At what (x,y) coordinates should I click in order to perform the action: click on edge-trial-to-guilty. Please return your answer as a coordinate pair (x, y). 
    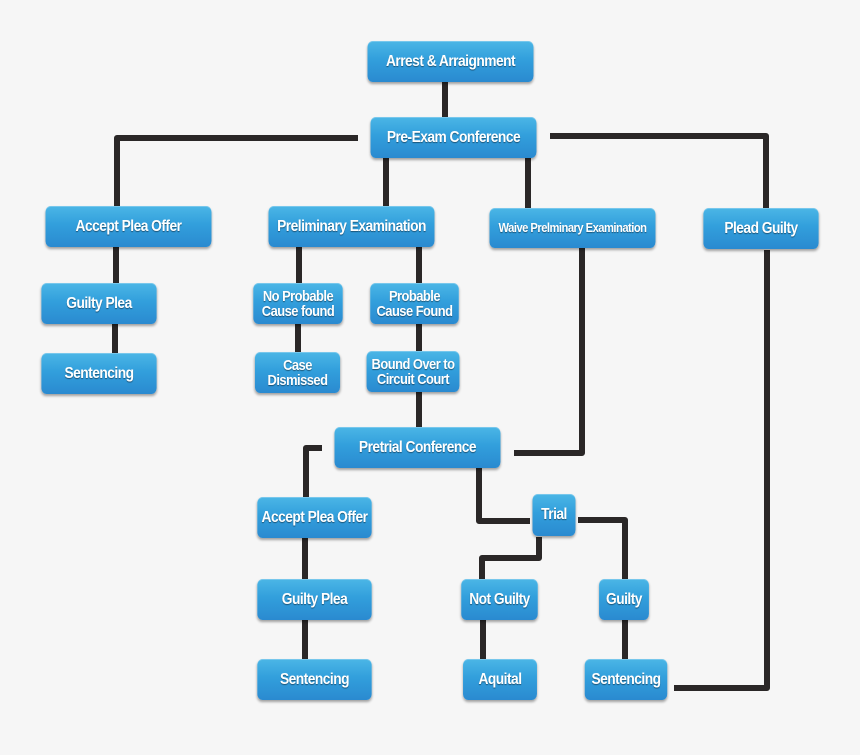
    Looking at the image, I should click on (603, 548).